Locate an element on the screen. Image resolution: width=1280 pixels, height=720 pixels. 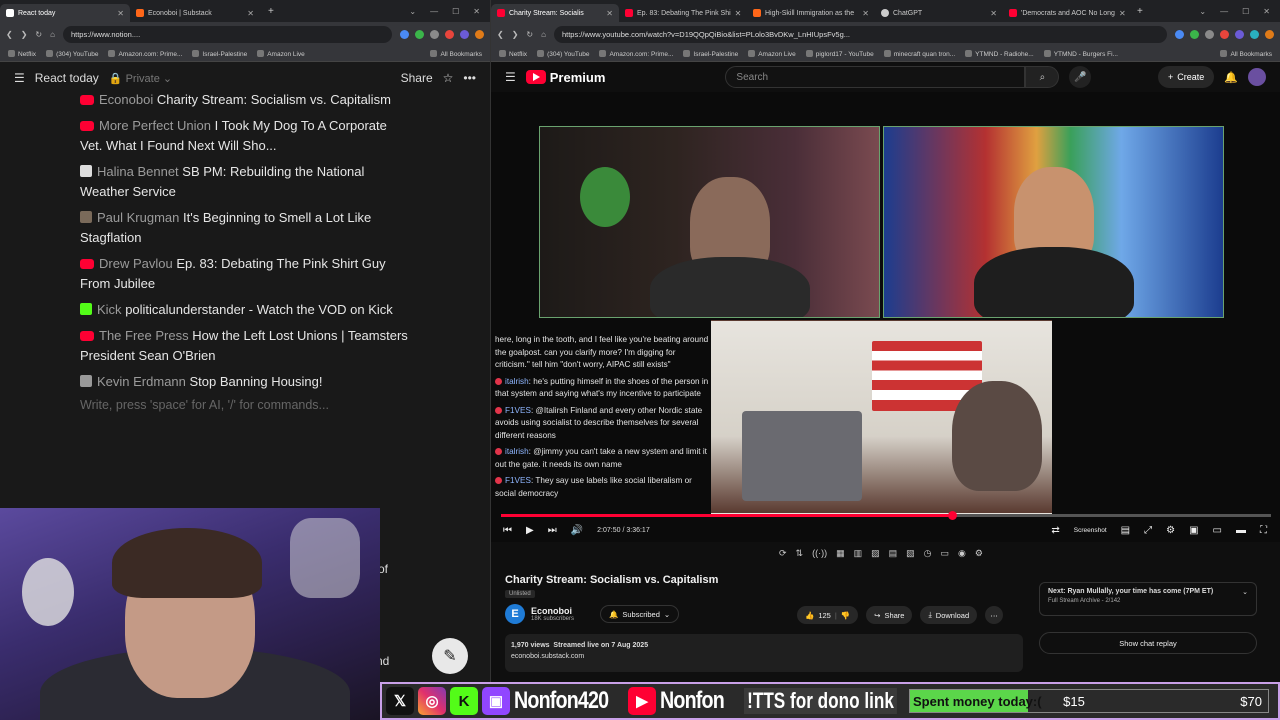
tool-icon: ▭ is located at coordinates (945, 553).